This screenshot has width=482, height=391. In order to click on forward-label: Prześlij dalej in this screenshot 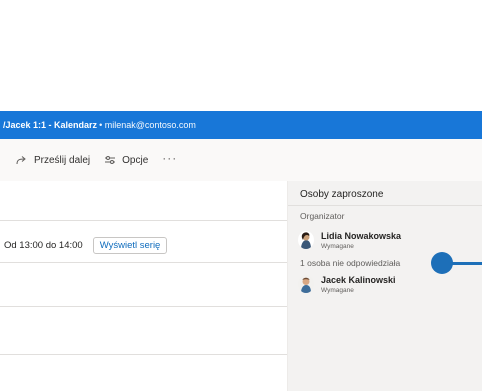, I will do `click(62, 160)`.